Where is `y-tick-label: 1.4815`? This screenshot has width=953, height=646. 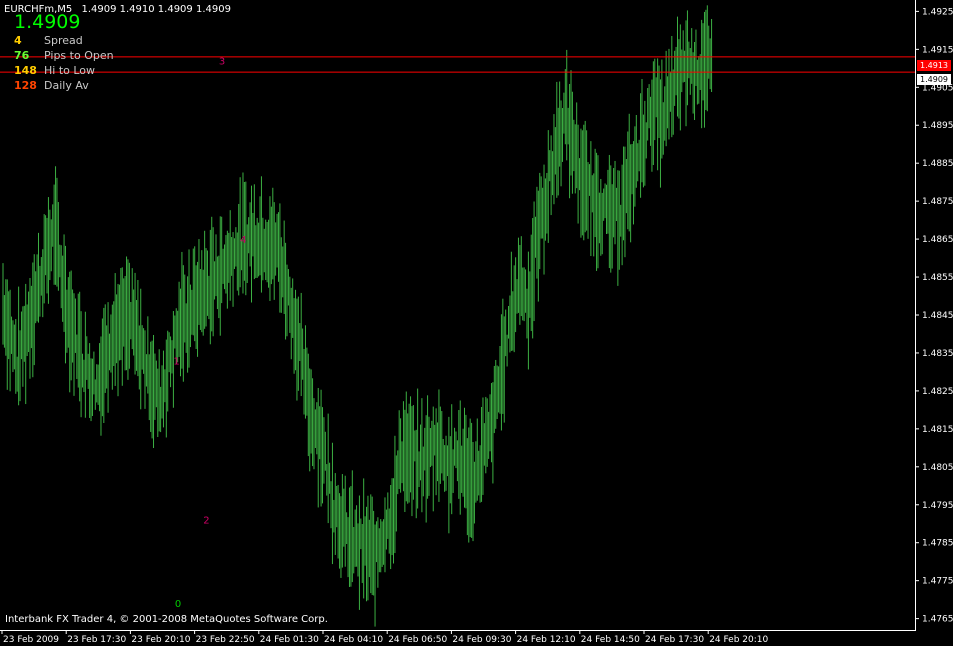 y-tick-label: 1.4815 is located at coordinates (937, 430).